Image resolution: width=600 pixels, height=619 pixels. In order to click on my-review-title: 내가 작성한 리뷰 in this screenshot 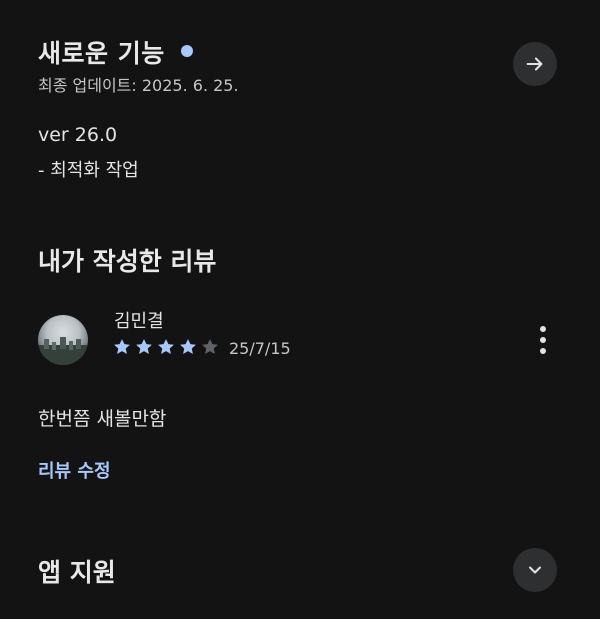, I will do `click(127, 261)`.